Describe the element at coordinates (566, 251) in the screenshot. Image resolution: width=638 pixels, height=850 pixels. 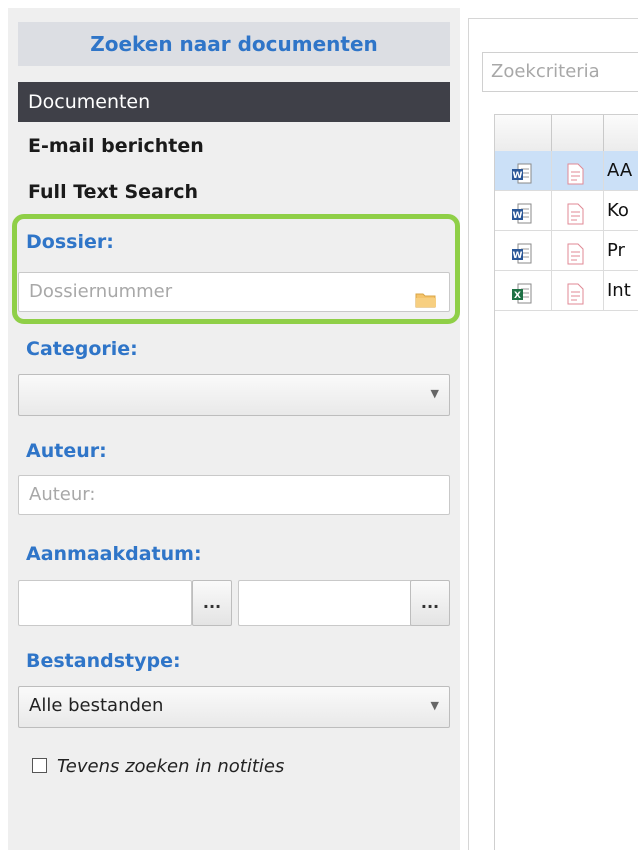
I see `table-row: W Pr` at that location.